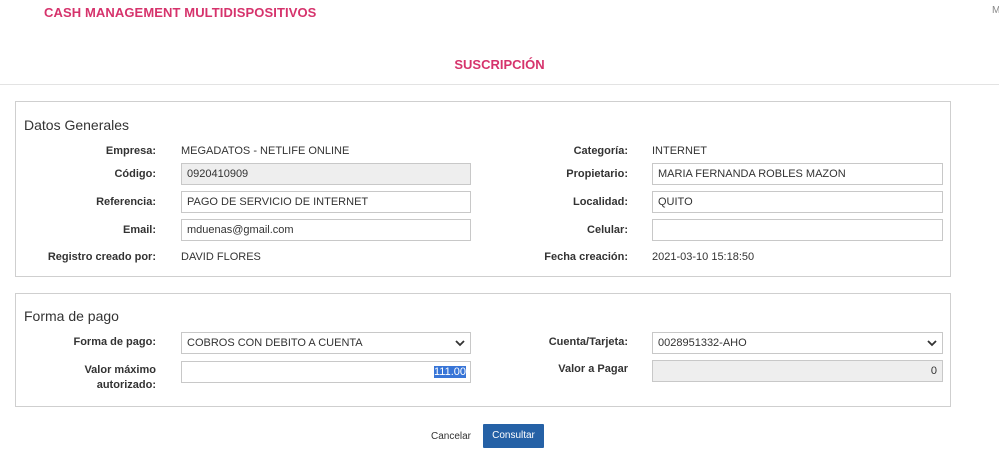  What do you see at coordinates (797, 174) in the screenshot?
I see `propietario-field: MARIA FERNANDA ROBLES MAZON` at bounding box center [797, 174].